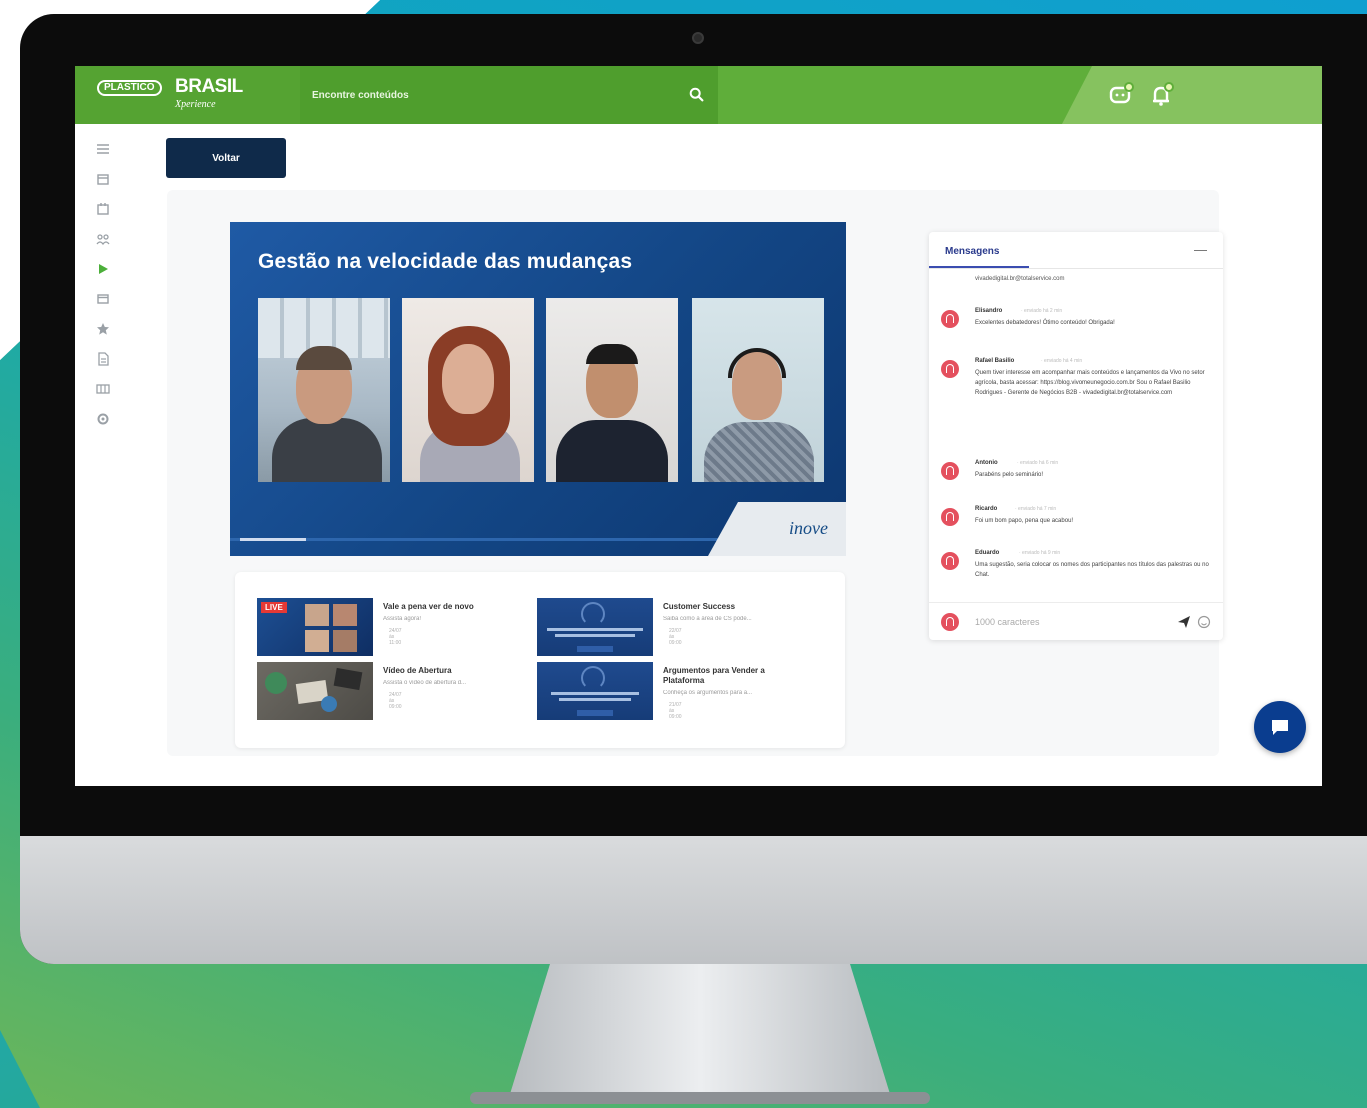 The image size is (1367, 1108). Describe the element at coordinates (195, 104) in the screenshot. I see `logo-subtitle: Xperience` at that location.